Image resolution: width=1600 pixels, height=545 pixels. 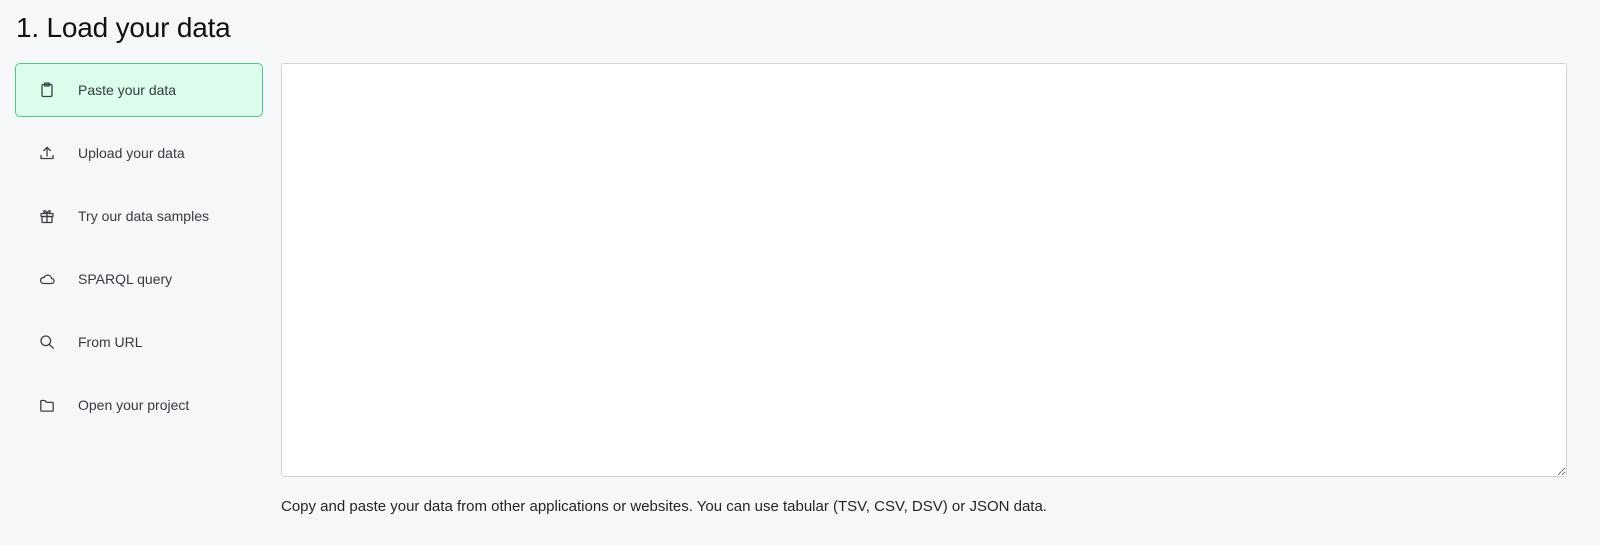 I want to click on sidebar-item-paste: Paste your data, so click(x=139, y=90).